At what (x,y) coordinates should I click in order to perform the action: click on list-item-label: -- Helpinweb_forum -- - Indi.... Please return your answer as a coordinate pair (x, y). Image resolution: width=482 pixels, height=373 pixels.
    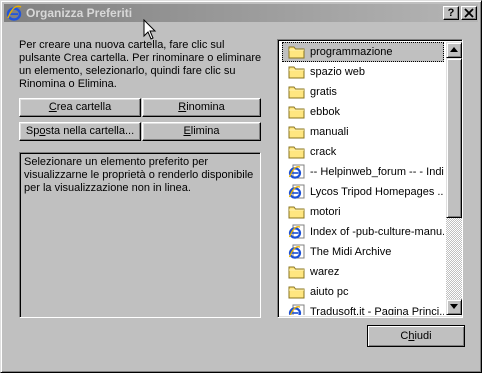
    Looking at the image, I should click on (377, 172).